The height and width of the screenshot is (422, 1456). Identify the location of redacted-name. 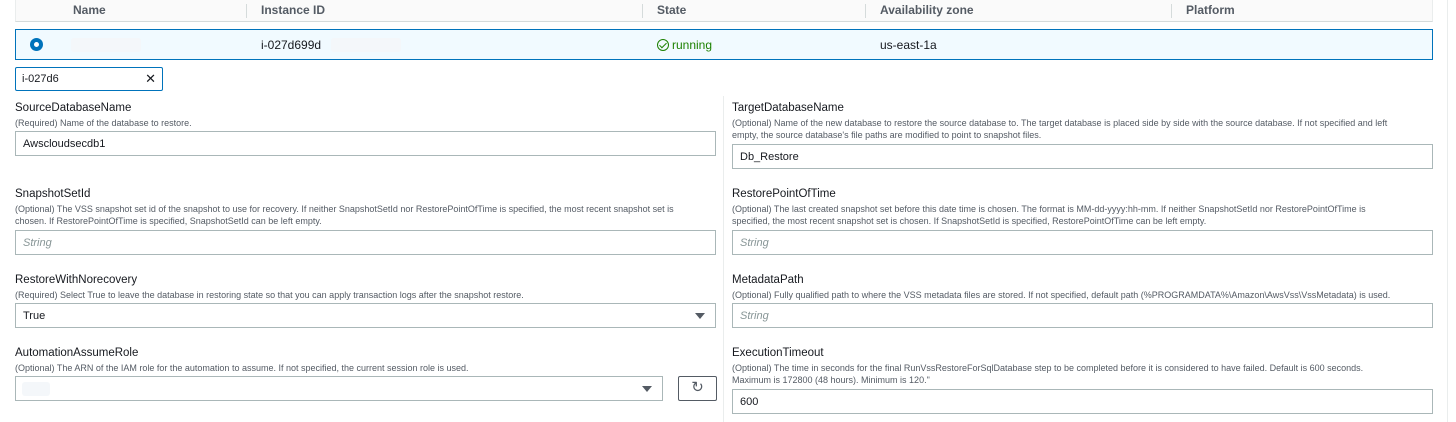
(106, 45).